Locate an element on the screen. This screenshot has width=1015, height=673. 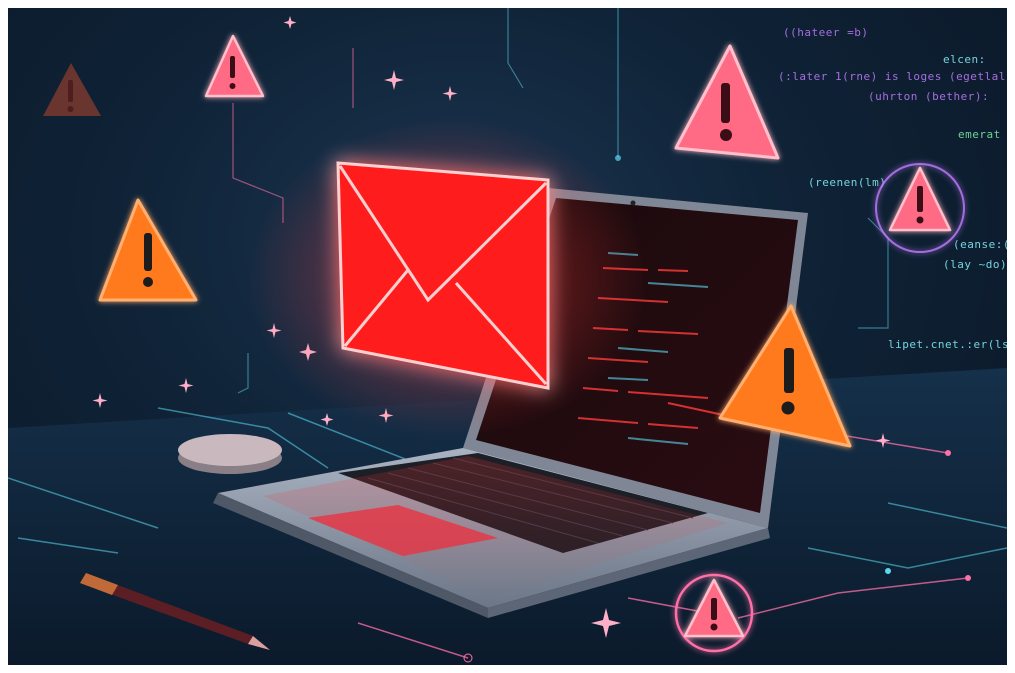
envelope-icon is located at coordinates (443, 275).